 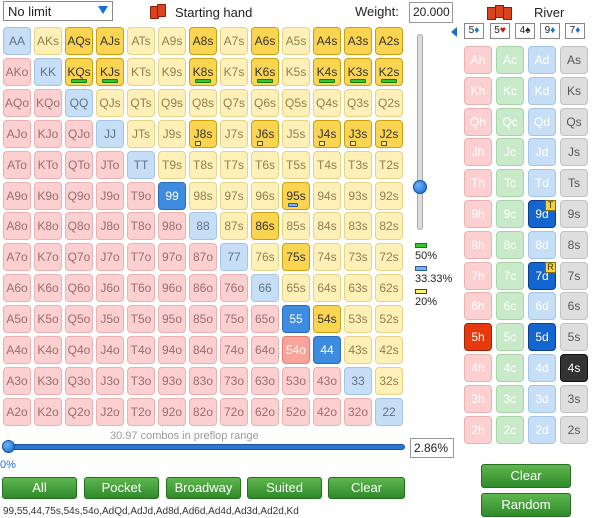 What do you see at coordinates (172, 102) in the screenshot?
I see `hand-cell-q9s: Q9s` at bounding box center [172, 102].